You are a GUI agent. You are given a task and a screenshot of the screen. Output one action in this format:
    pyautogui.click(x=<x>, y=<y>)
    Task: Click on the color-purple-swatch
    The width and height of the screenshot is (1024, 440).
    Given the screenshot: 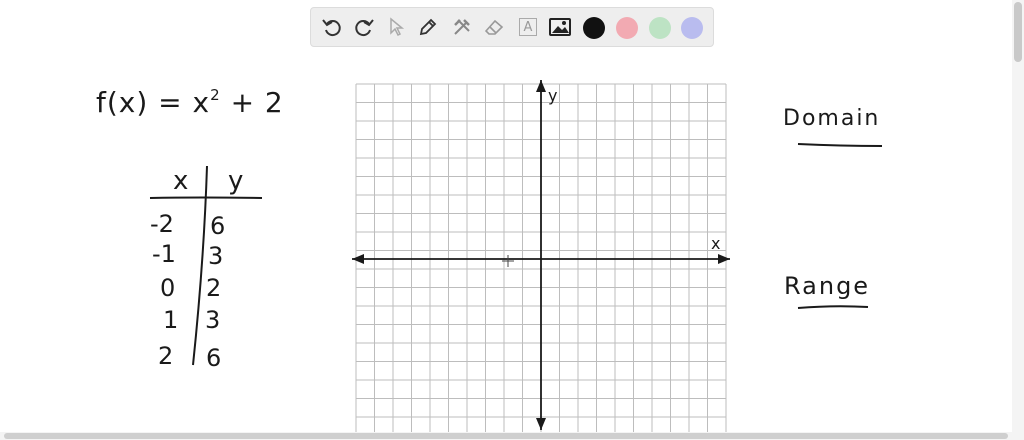 What is the action you would take?
    pyautogui.click(x=692, y=28)
    